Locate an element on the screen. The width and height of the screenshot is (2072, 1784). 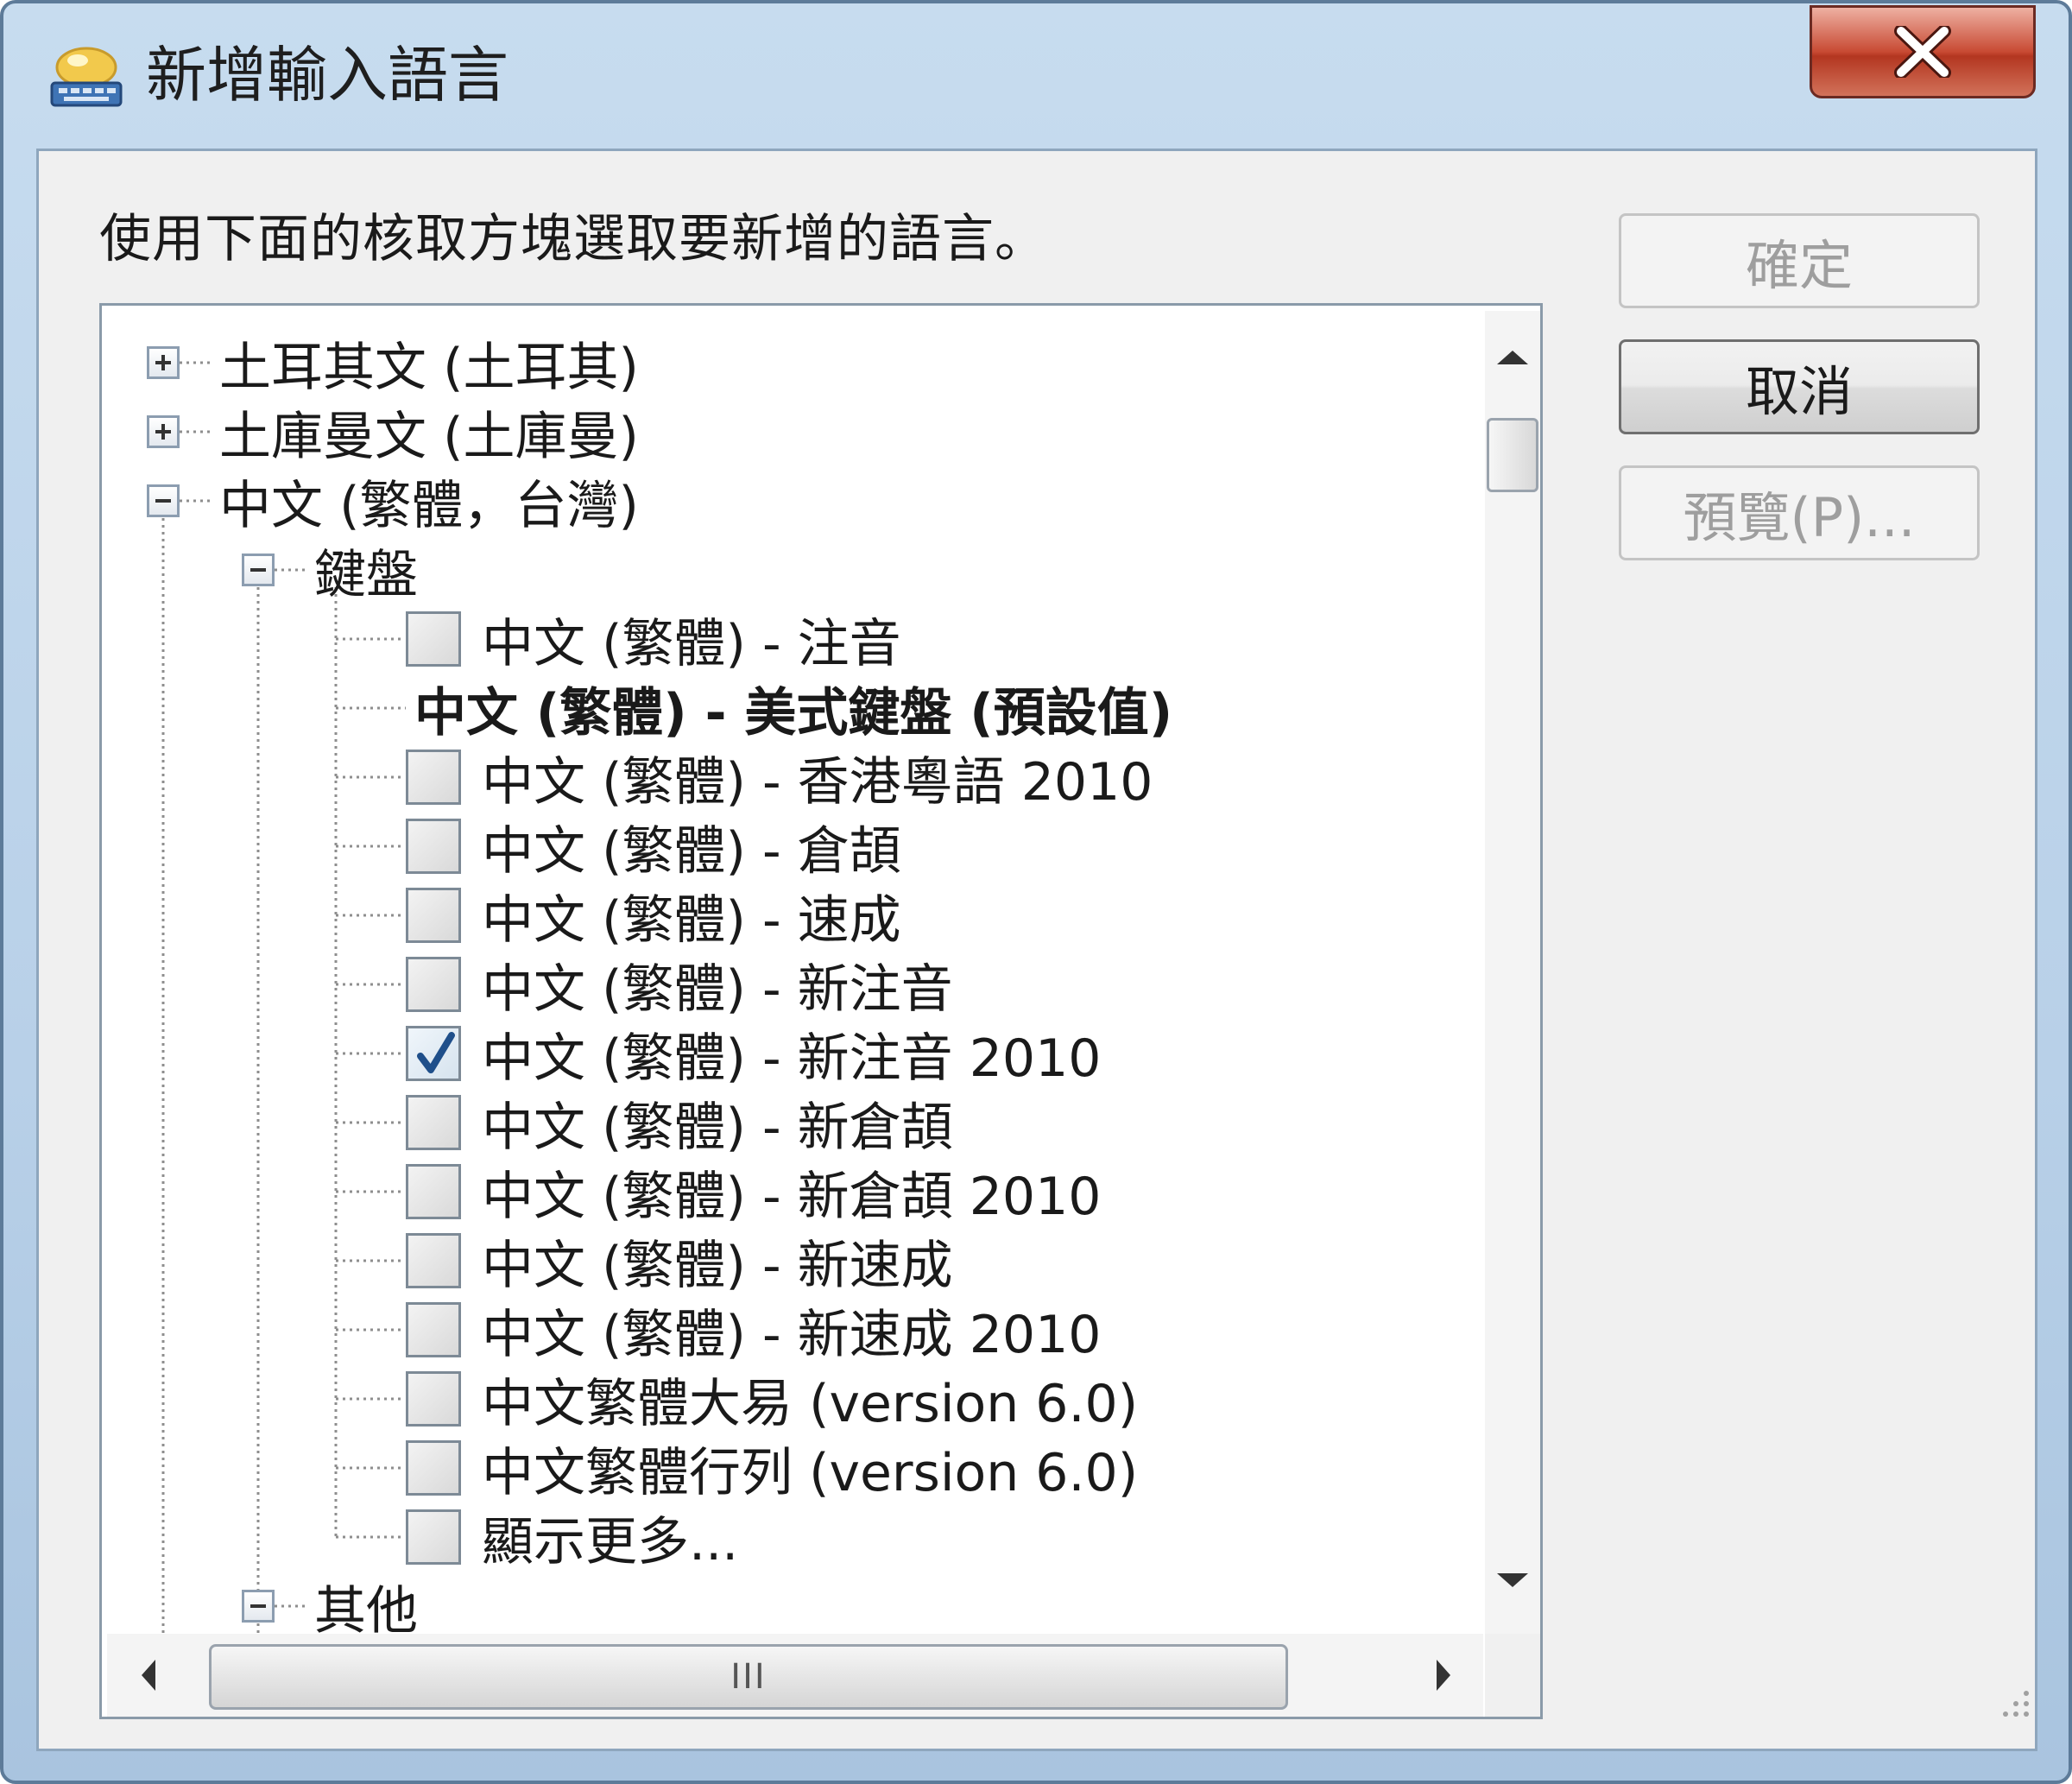
instruction-text: 使用下面的核取方塊選取要新增的語言。 is located at coordinates (573, 239).